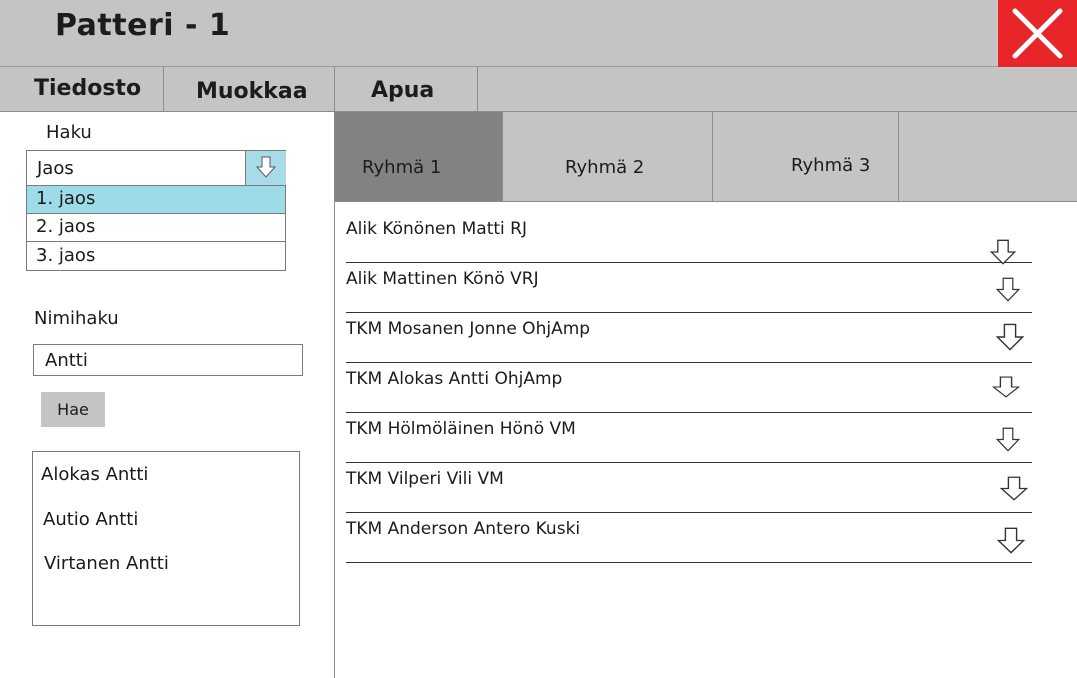 The height and width of the screenshot is (678, 1077). Describe the element at coordinates (90, 519) in the screenshot. I see `list-item: Autio Antti` at that location.